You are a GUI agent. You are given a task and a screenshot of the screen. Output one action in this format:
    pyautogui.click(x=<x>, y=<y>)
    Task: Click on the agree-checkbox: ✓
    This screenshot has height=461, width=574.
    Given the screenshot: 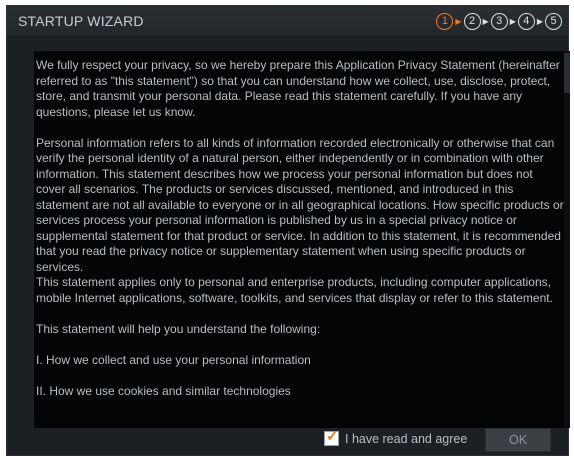 What is the action you would take?
    pyautogui.click(x=331, y=437)
    